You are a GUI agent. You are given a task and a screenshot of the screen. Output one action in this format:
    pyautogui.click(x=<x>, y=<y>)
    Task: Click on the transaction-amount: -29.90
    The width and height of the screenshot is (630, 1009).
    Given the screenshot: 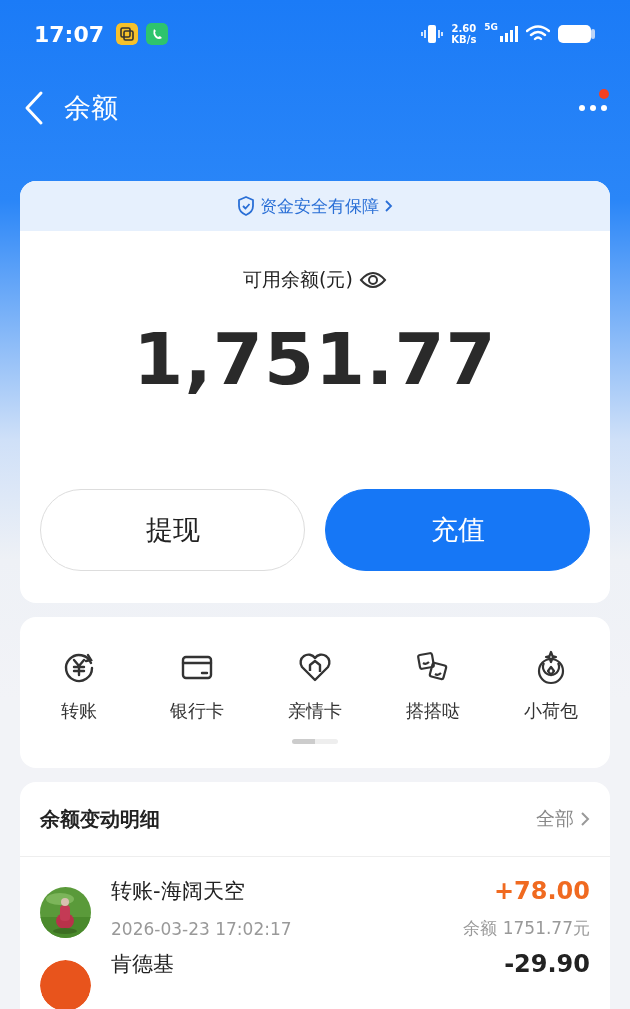 What is the action you would take?
    pyautogui.click(x=547, y=964)
    